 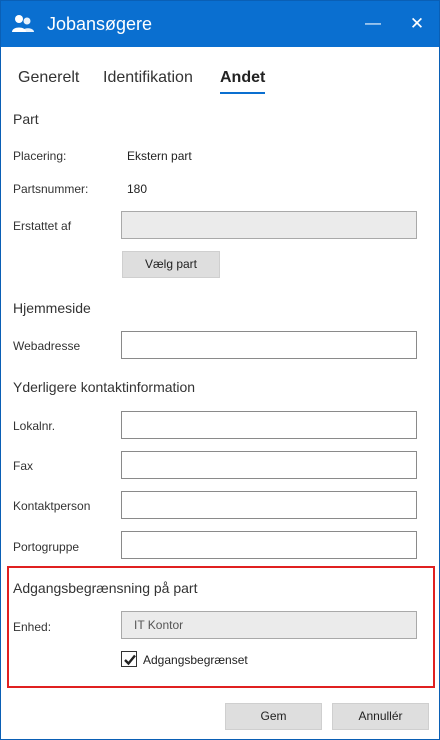 What do you see at coordinates (47, 346) in the screenshot?
I see `webadresse-label: Webadresse` at bounding box center [47, 346].